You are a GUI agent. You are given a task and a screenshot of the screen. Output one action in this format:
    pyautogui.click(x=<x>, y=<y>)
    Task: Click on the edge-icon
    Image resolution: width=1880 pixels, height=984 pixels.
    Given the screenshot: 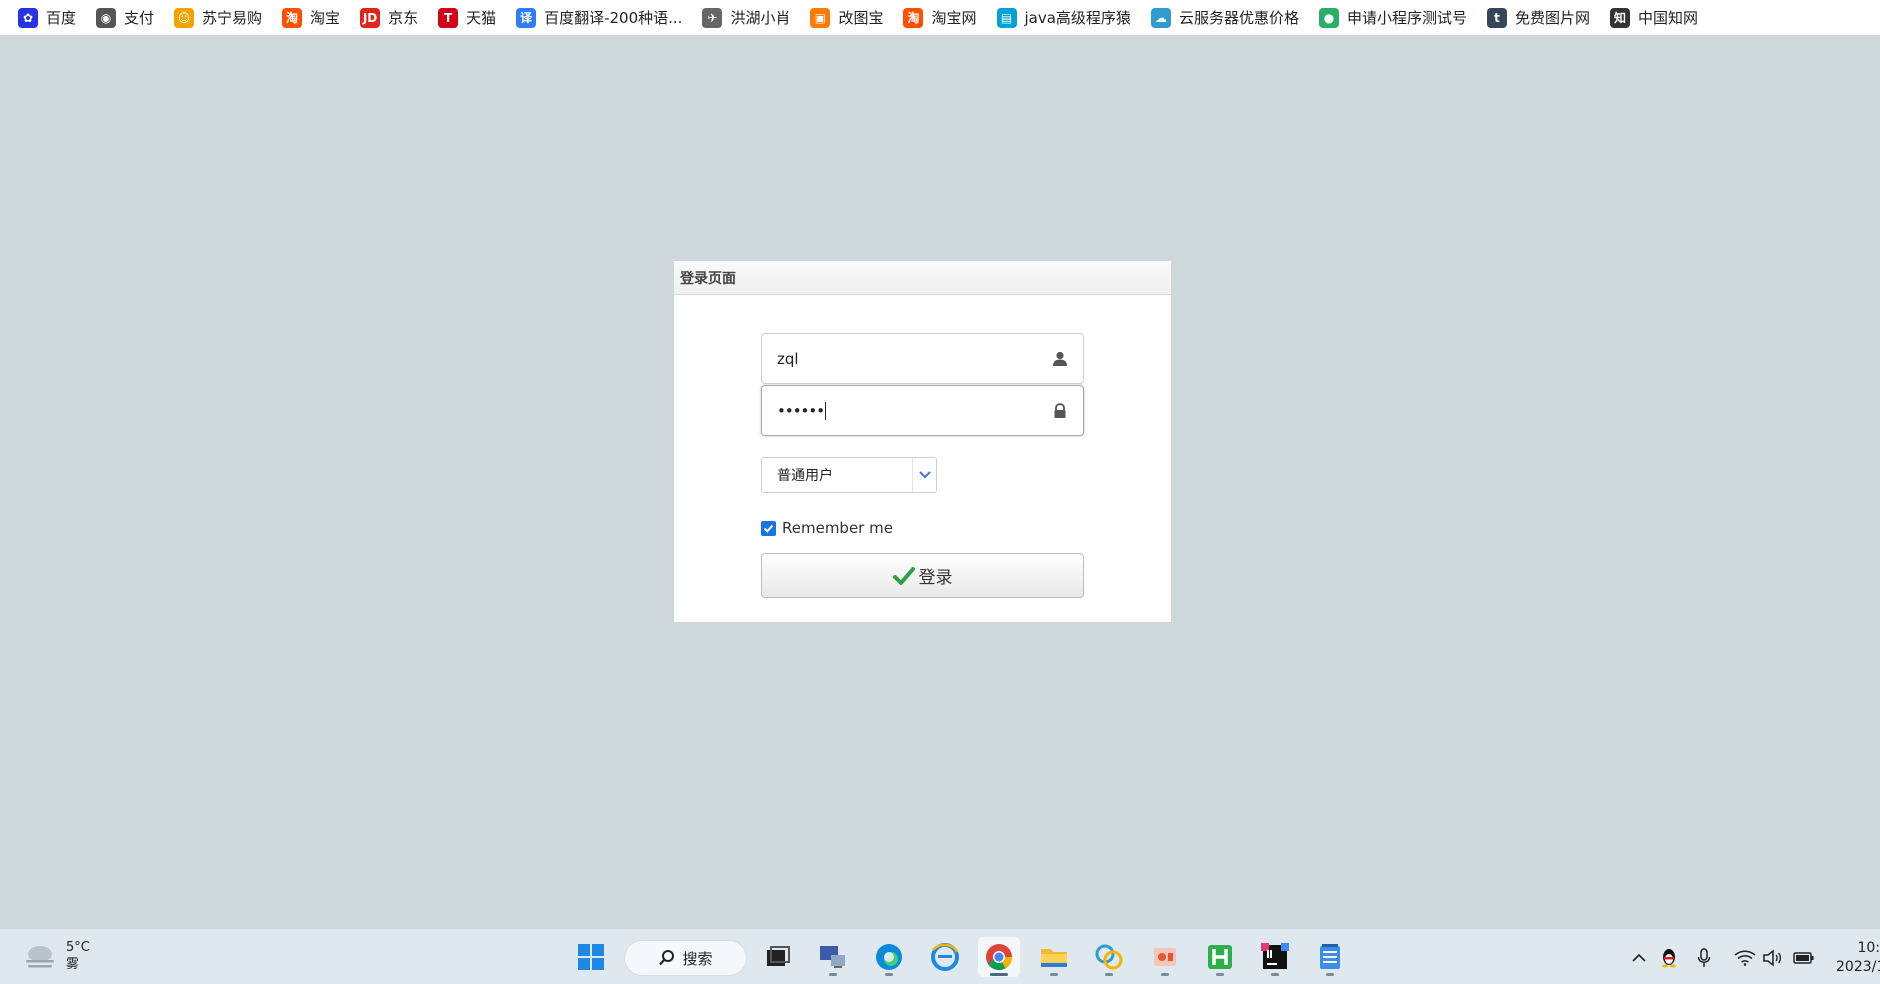 What is the action you would take?
    pyautogui.click(x=889, y=957)
    